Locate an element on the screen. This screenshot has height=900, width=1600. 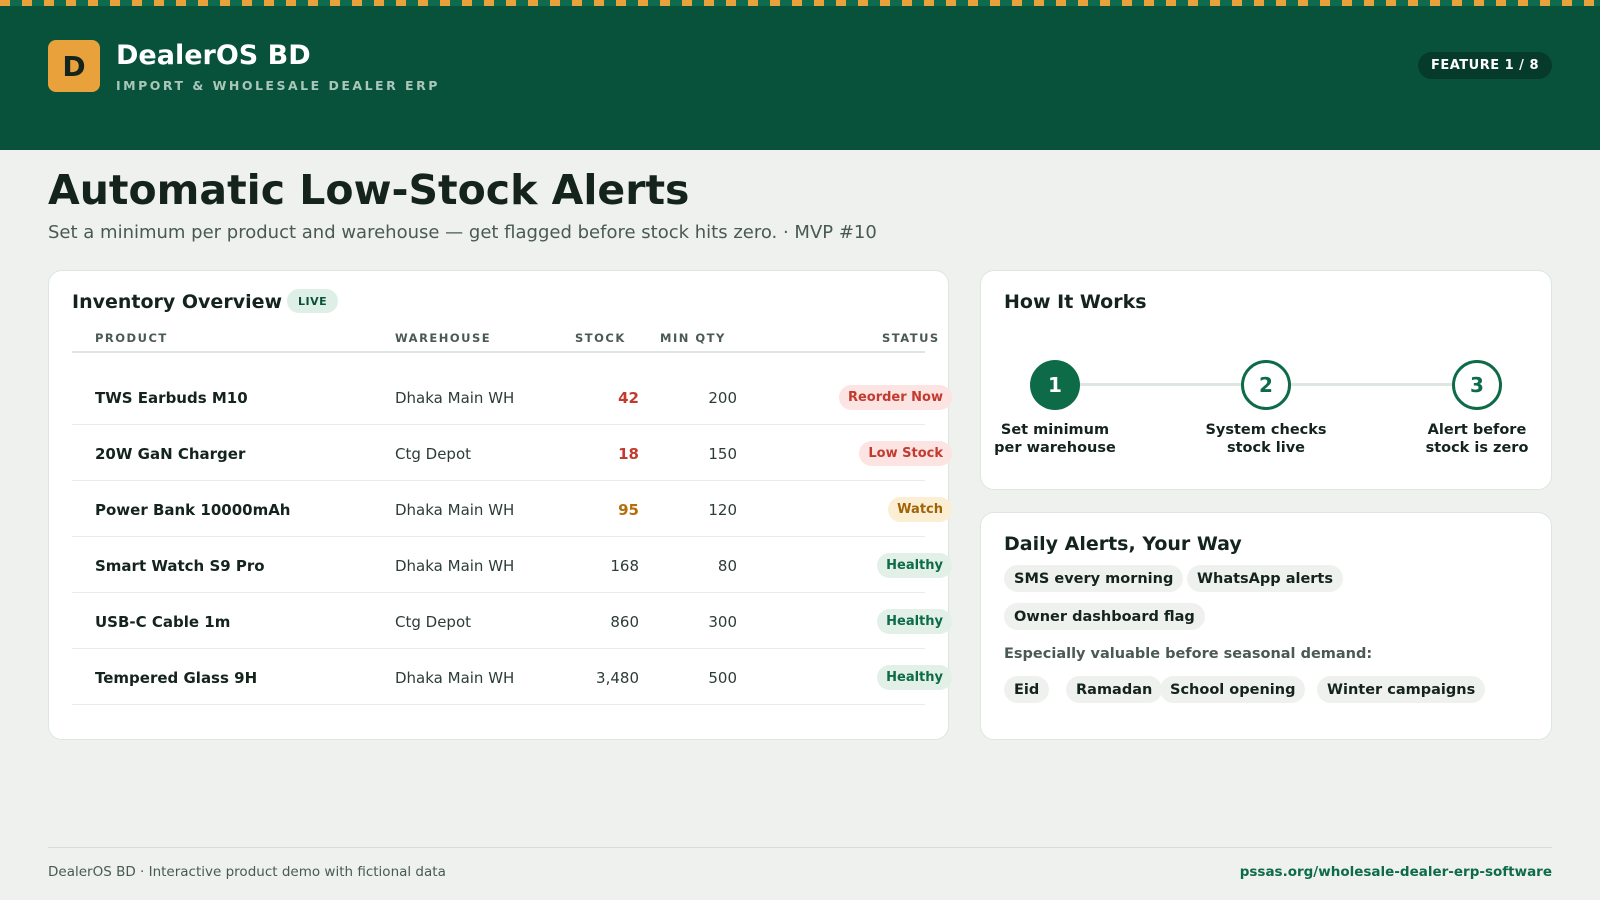
column-header-status: STATUS is located at coordinates (911, 338).